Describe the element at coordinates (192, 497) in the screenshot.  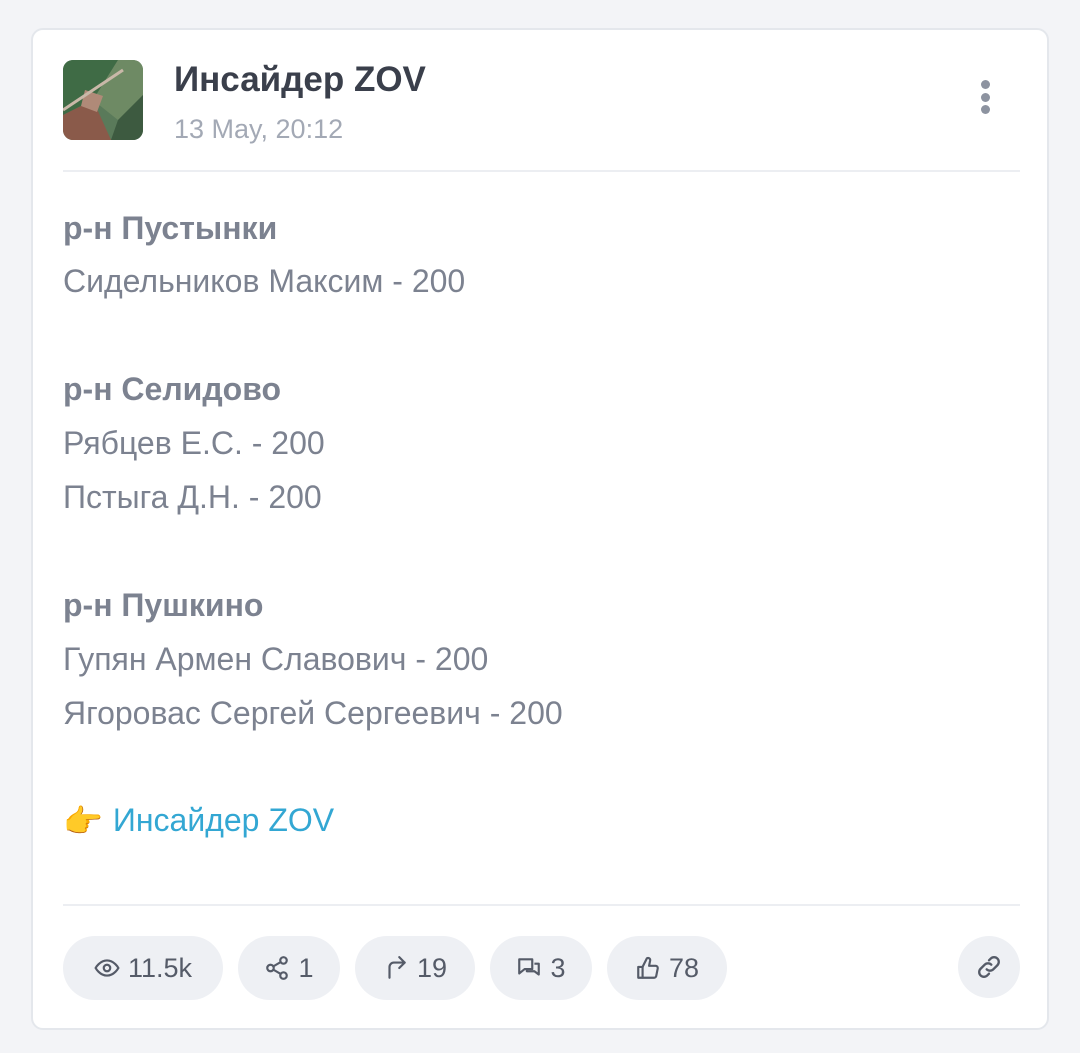
I see `entry-line: Пстыга Д.Н. - 200` at that location.